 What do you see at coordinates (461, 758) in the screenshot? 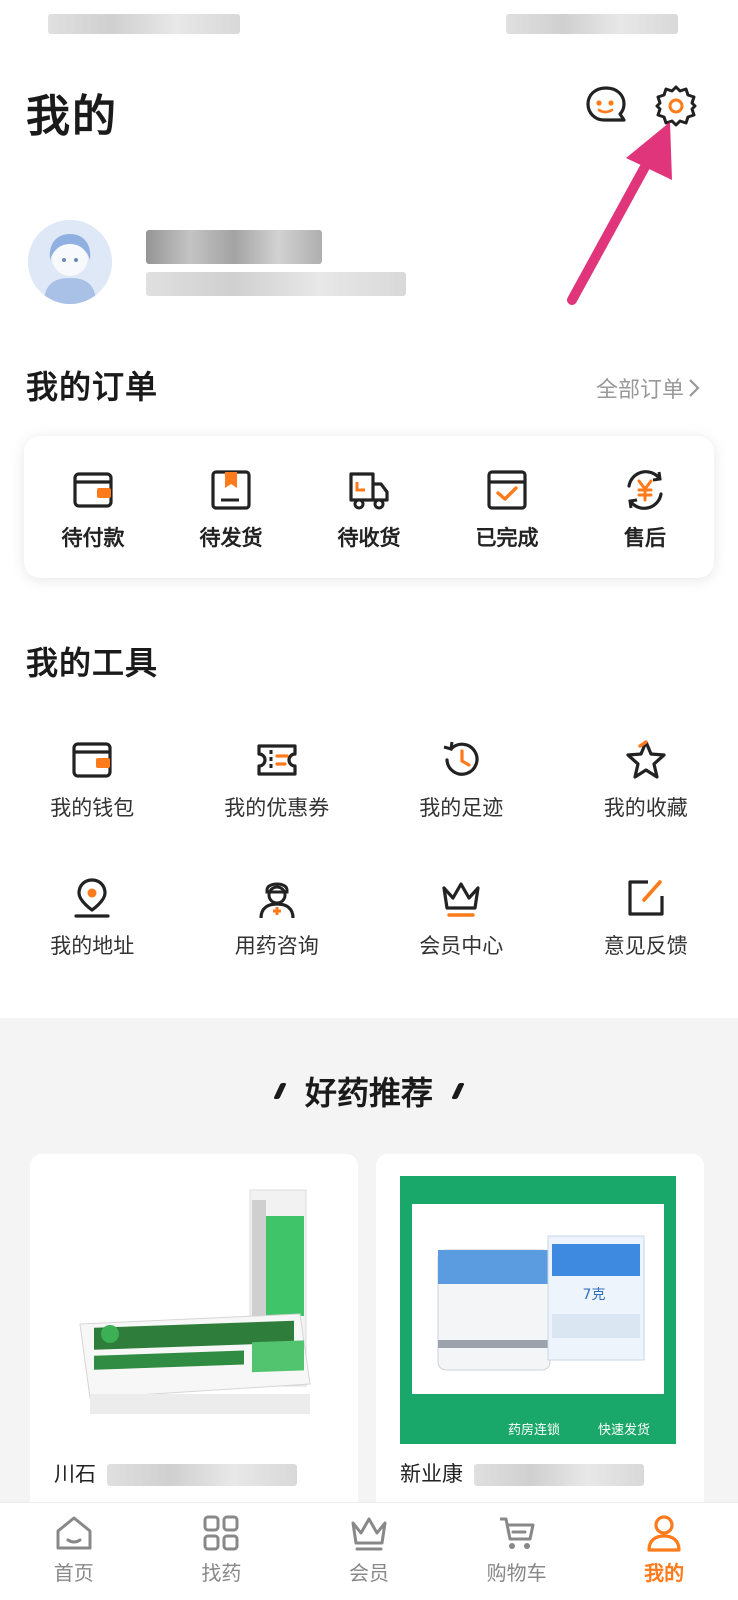
I see `history-icon` at bounding box center [461, 758].